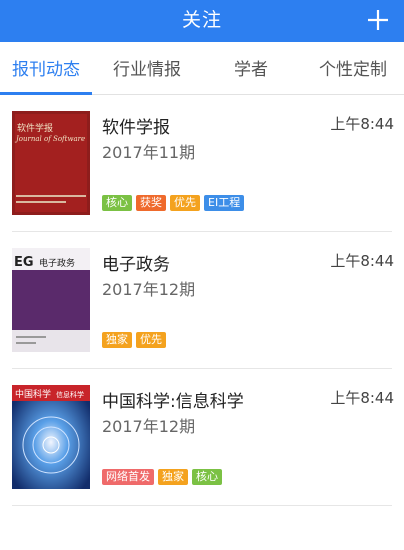 The width and height of the screenshot is (404, 550). What do you see at coordinates (149, 152) in the screenshot?
I see `journal-issue: 2017年11期` at bounding box center [149, 152].